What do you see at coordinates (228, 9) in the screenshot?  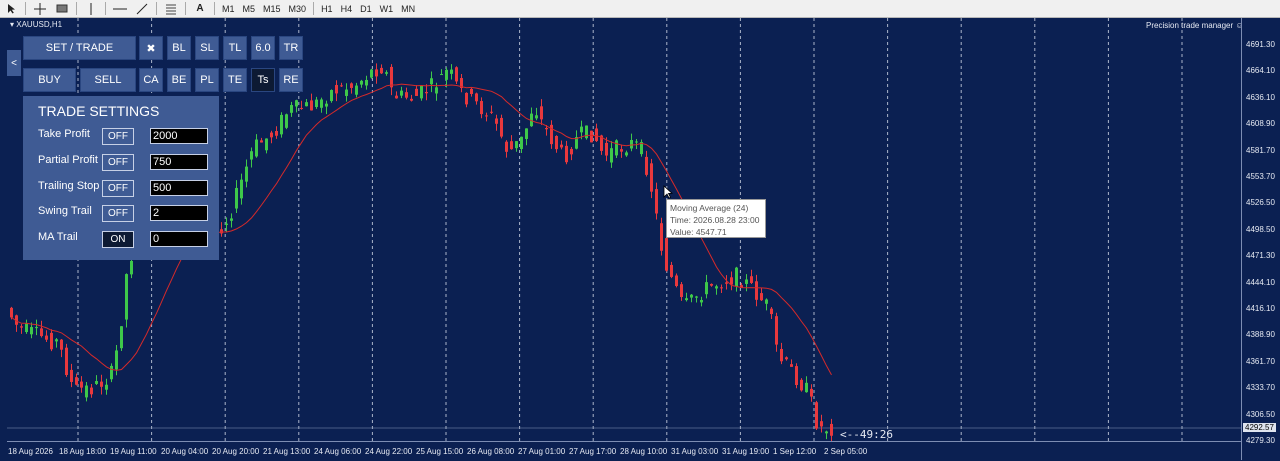 I see `timeframe-m1: M1` at bounding box center [228, 9].